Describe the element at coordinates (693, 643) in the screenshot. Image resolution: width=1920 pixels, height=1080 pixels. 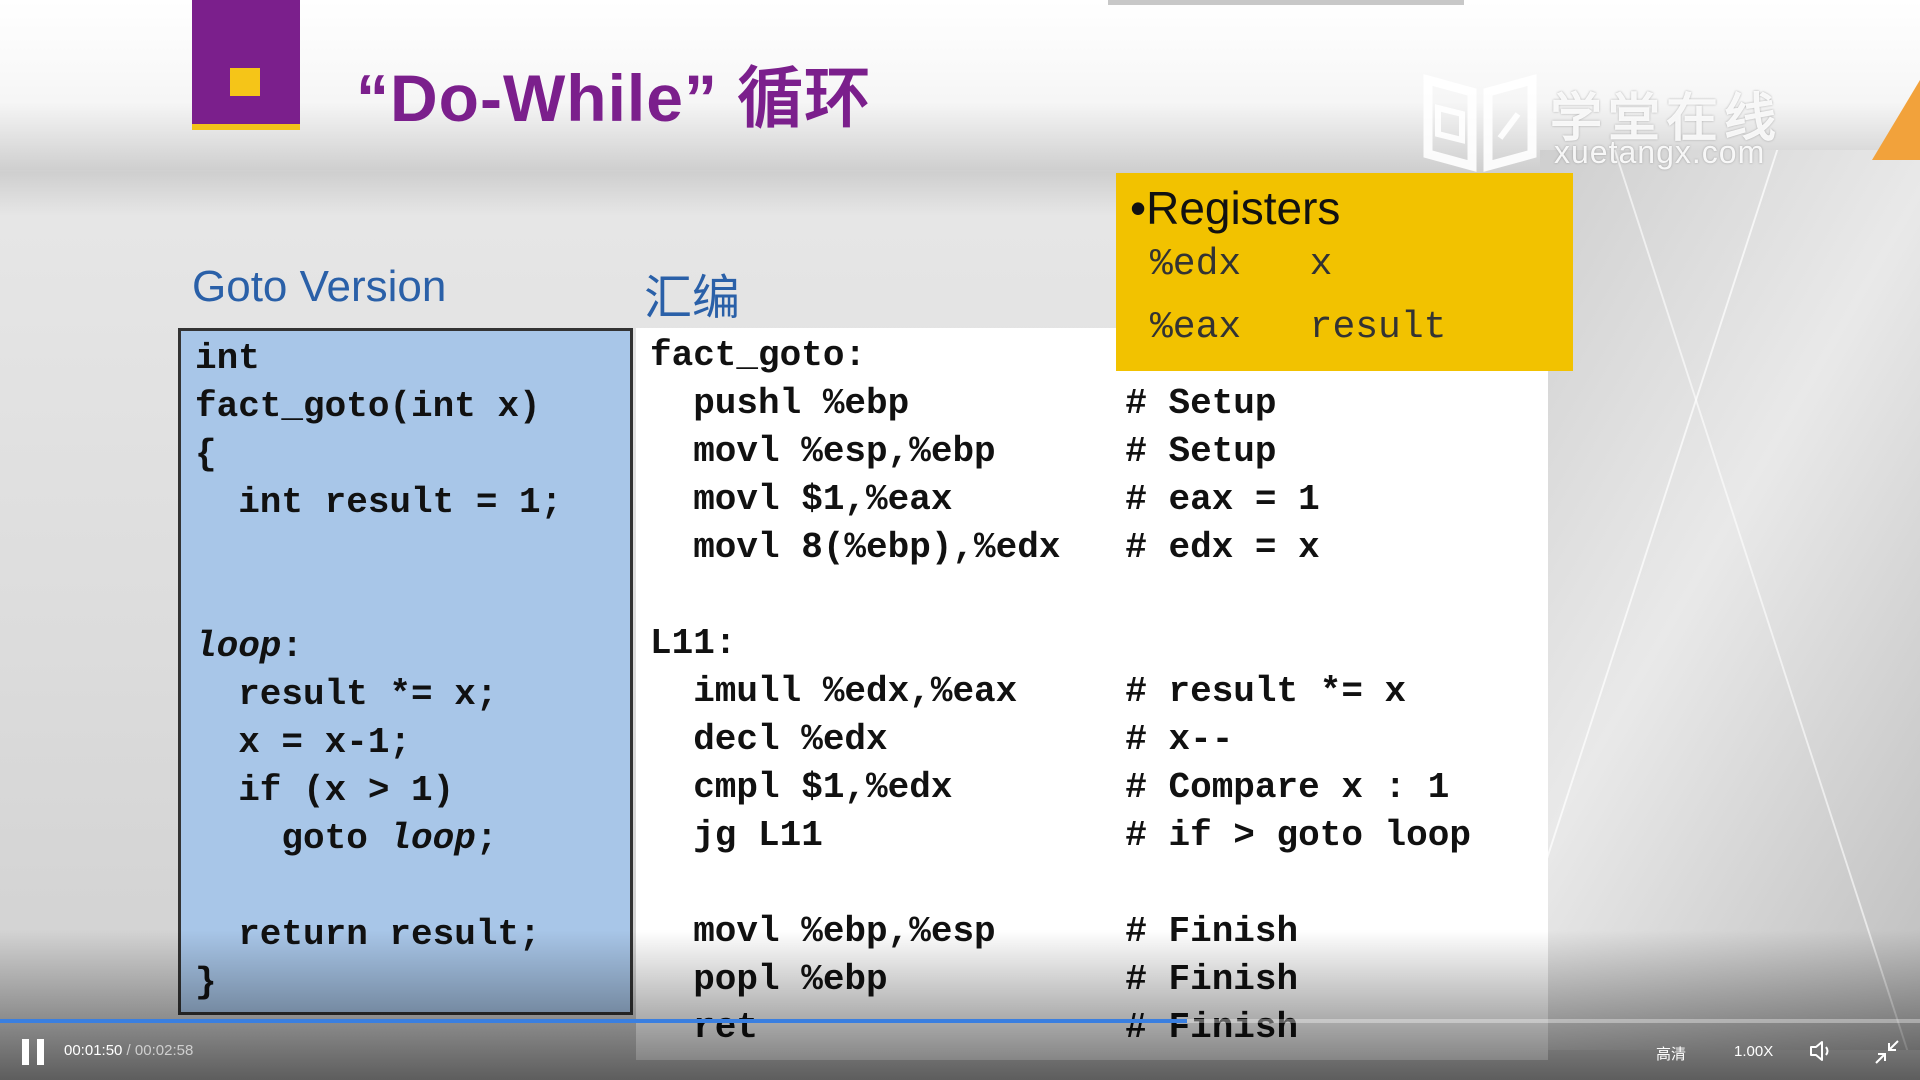
I see `asm-code-line: L11:` at that location.